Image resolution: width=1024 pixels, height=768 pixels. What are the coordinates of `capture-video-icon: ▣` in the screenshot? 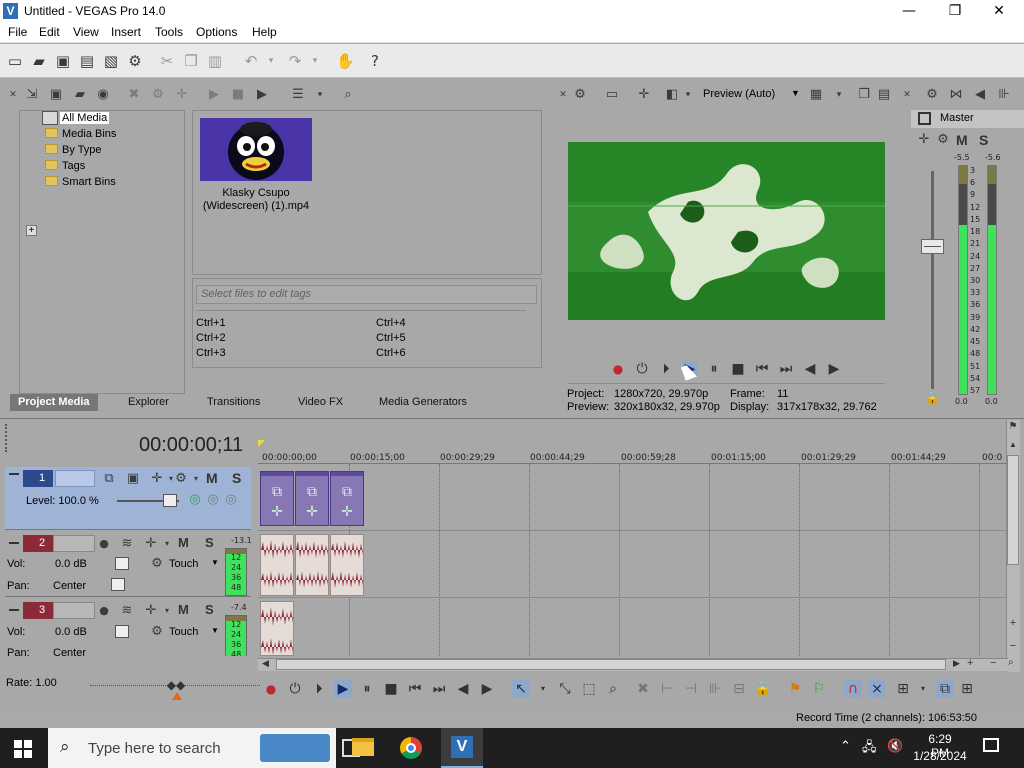 It's located at (56, 95).